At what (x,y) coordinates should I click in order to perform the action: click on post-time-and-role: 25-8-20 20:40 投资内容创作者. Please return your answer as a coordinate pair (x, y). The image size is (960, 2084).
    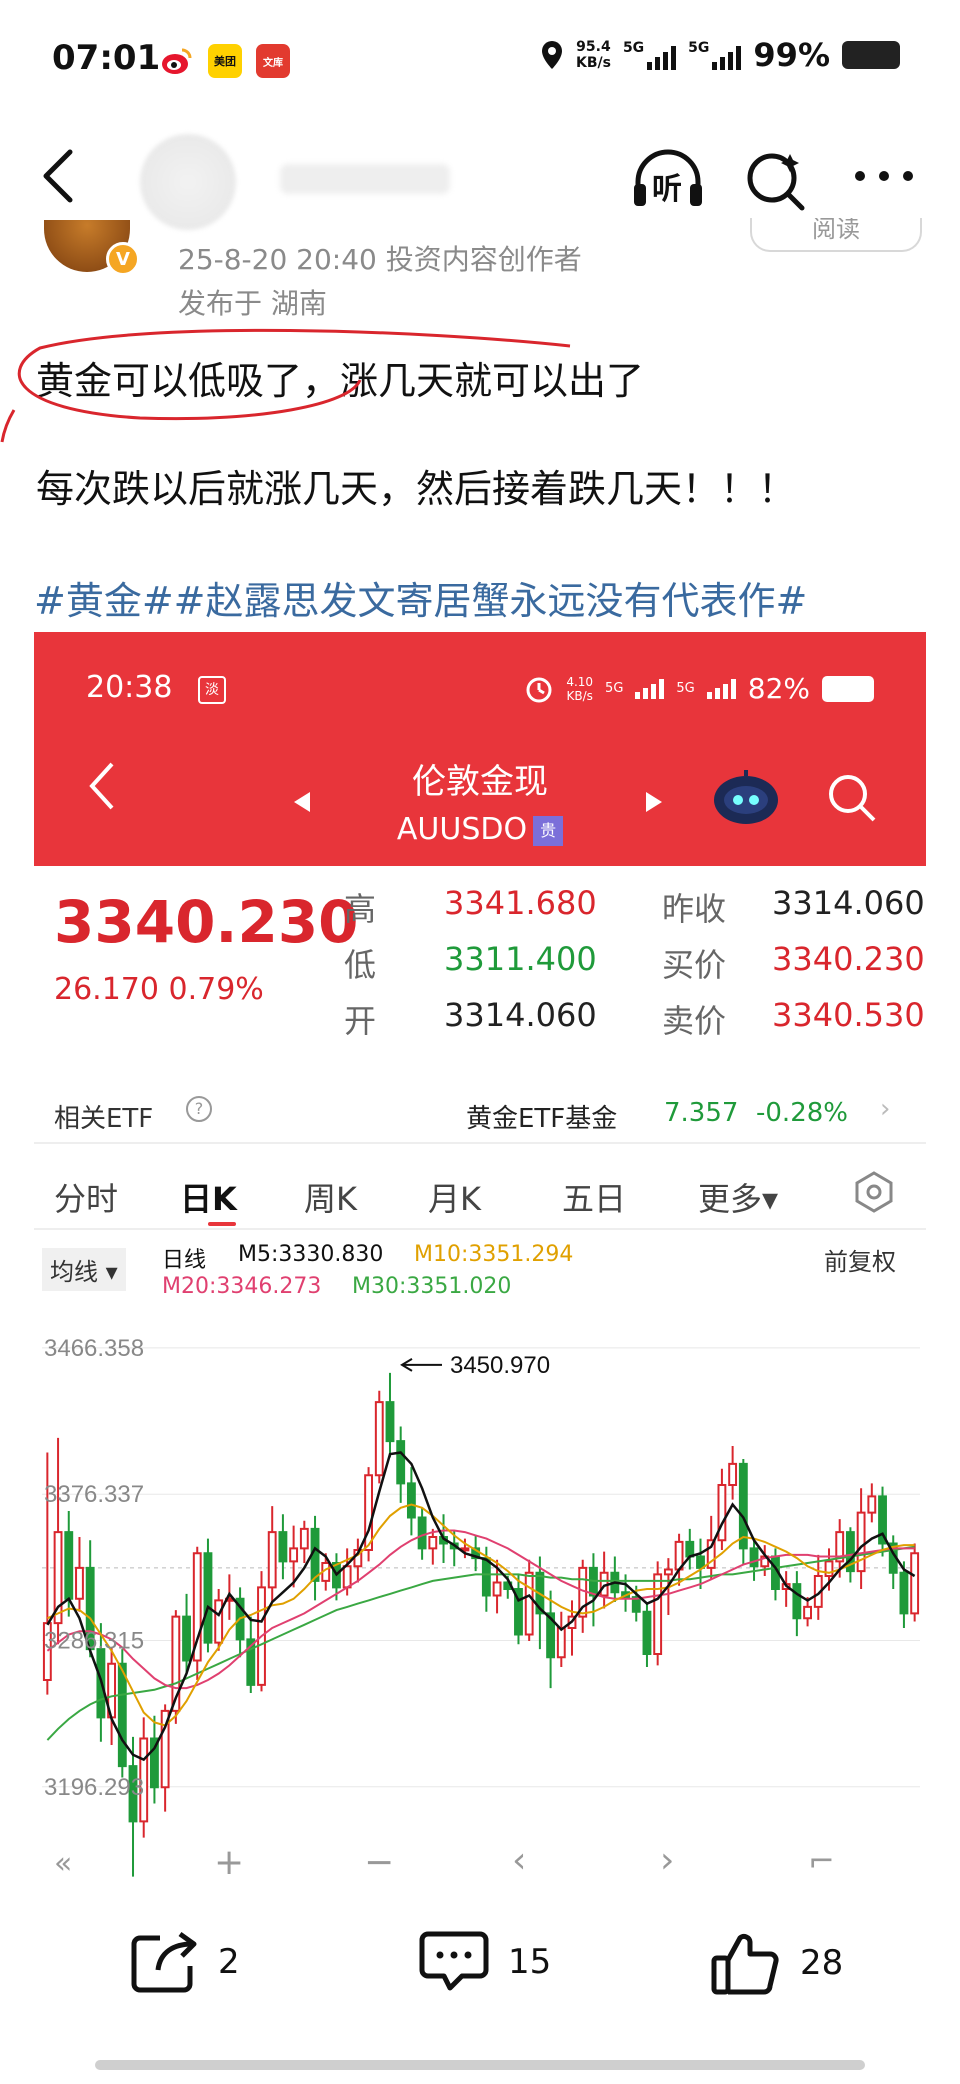
    Looking at the image, I should click on (380, 259).